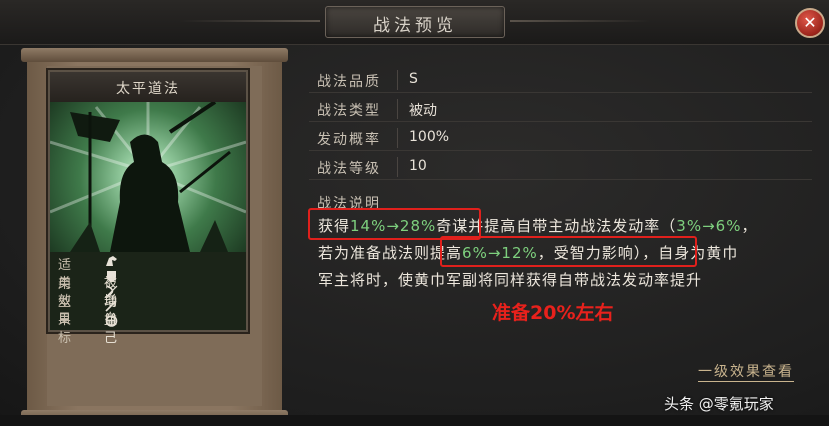  Describe the element at coordinates (413, 79) in the screenshot. I see `info-value: S` at that location.